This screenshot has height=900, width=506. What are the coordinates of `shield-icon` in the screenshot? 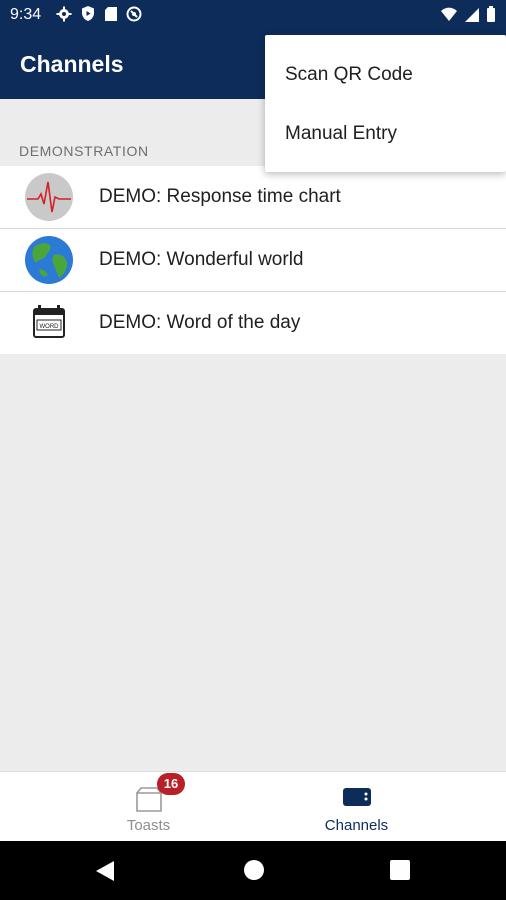 It's located at (88, 16).